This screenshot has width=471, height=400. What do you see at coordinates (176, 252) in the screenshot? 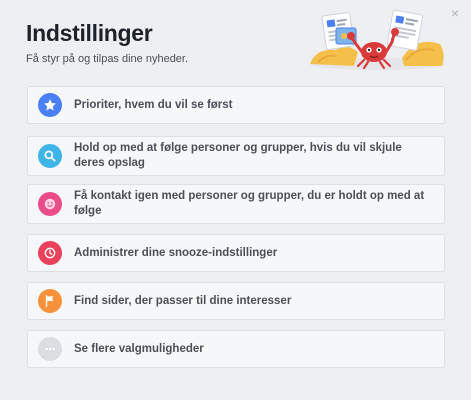
I see `option-label: Administrer dine snooze-indstillinger` at bounding box center [176, 252].